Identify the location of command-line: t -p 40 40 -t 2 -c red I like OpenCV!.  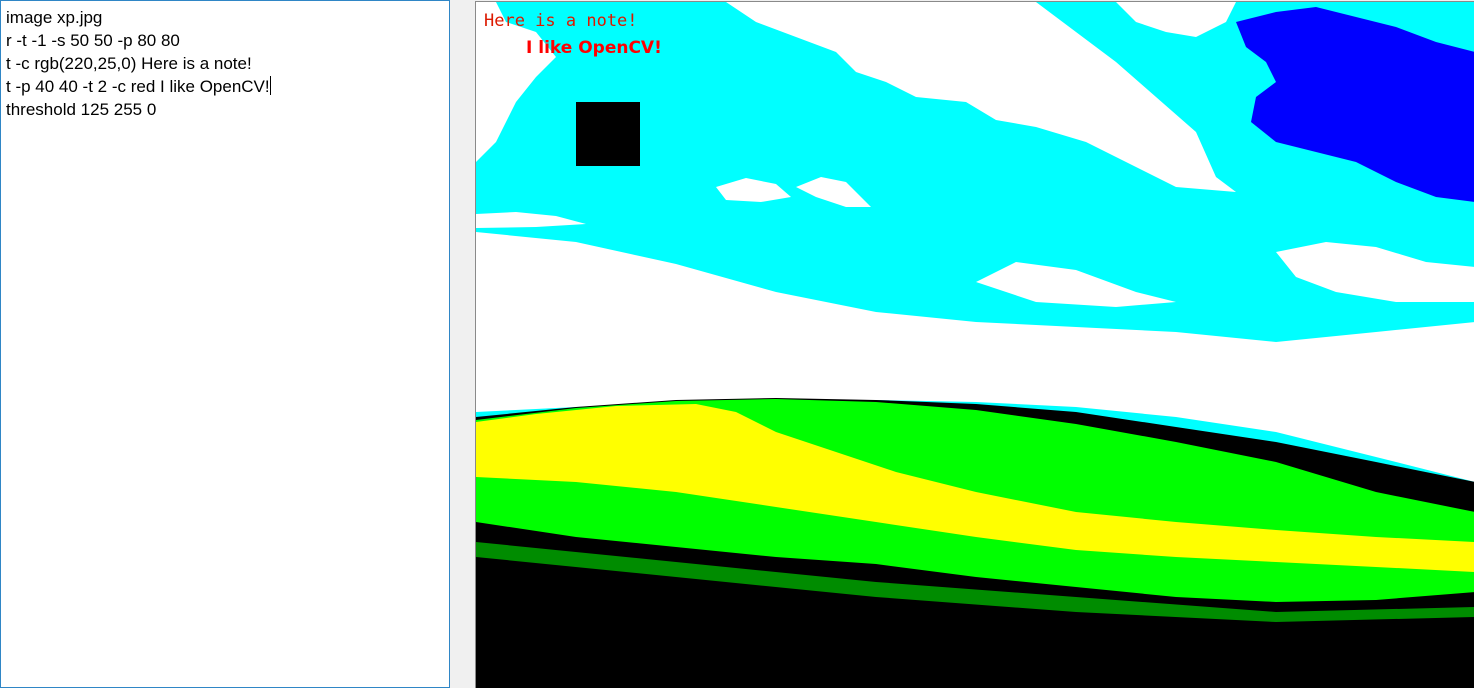
(138, 86).